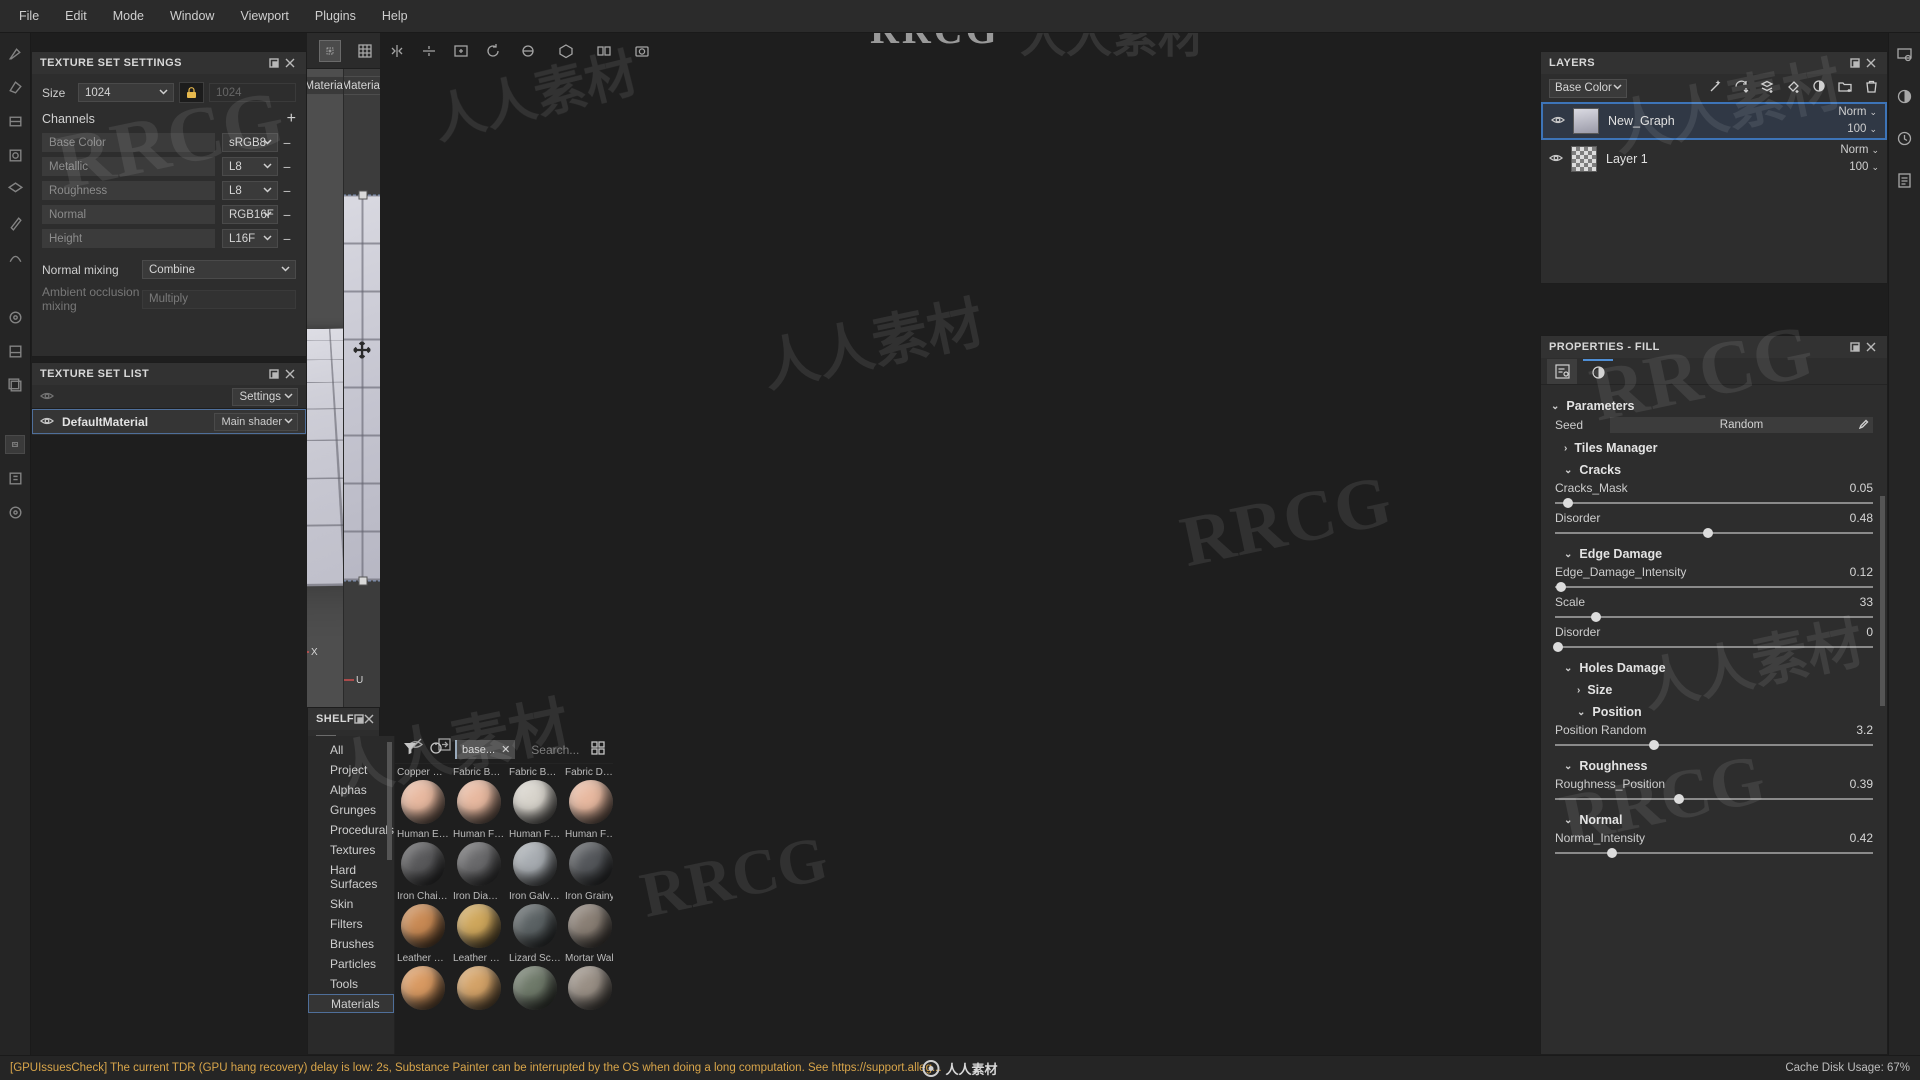 Image resolution: width=1920 pixels, height=1080 pixels. I want to click on shelf-asset-item: Mortar Wall, so click(588, 981).